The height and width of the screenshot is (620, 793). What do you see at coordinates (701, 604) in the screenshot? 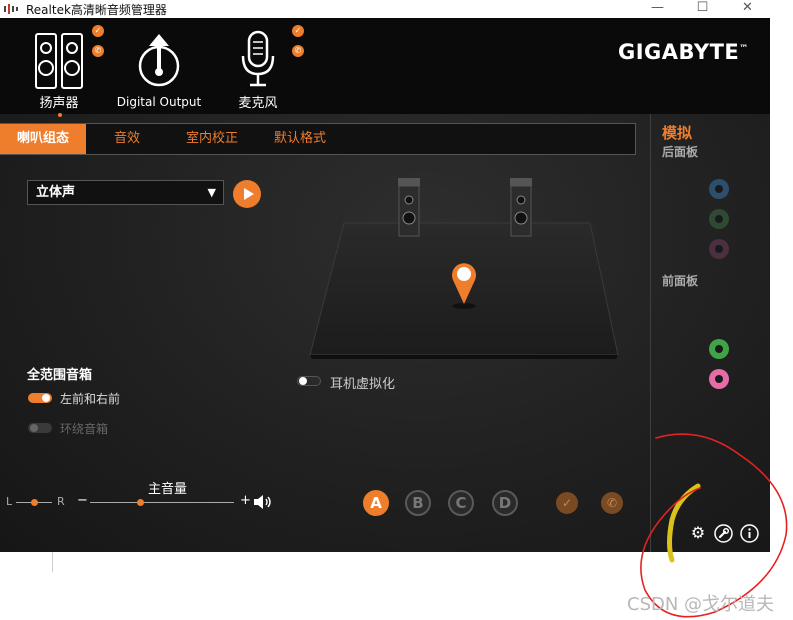
I see `csdn-watermark: CSDN @戈尔道夫` at bounding box center [701, 604].